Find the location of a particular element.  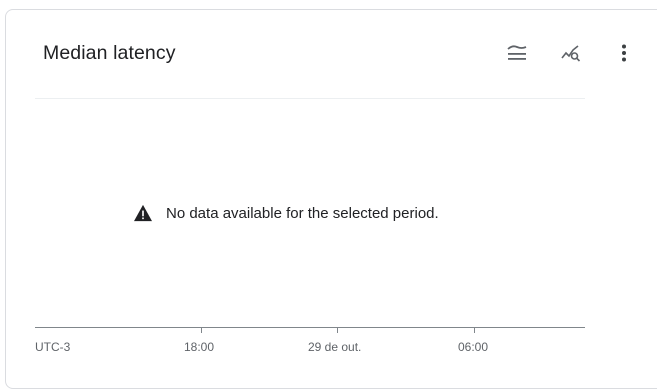

x-axis-tick-label: 29 de out. is located at coordinates (335, 347).